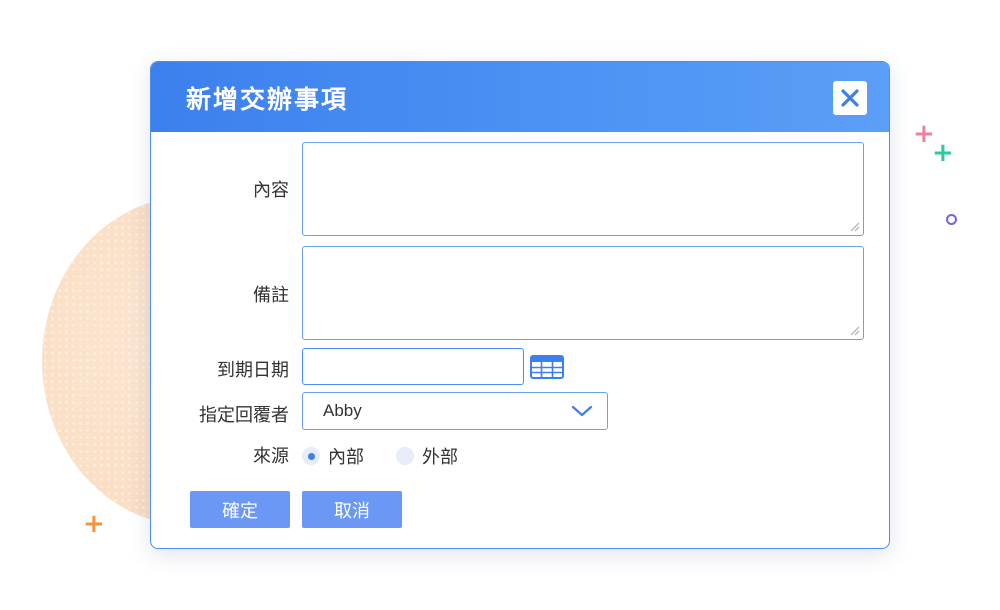 The image size is (1000, 610). What do you see at coordinates (583, 293) in the screenshot?
I see `note-textarea` at bounding box center [583, 293].